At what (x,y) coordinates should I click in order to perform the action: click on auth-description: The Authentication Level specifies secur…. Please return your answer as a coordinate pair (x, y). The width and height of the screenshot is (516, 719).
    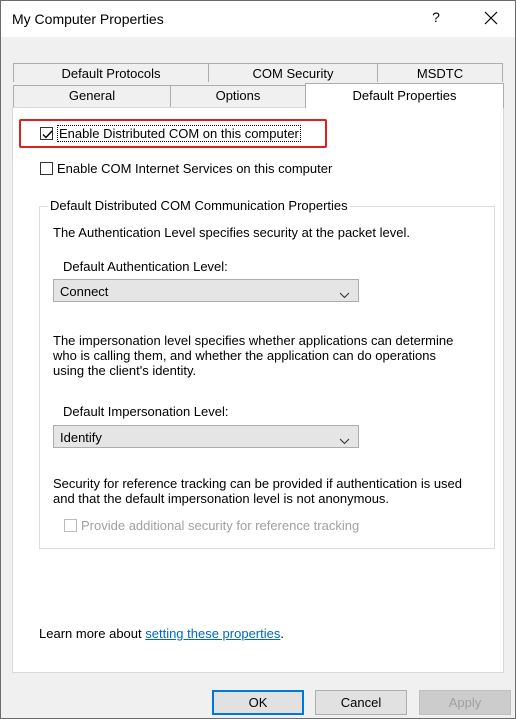
    Looking at the image, I should click on (231, 232).